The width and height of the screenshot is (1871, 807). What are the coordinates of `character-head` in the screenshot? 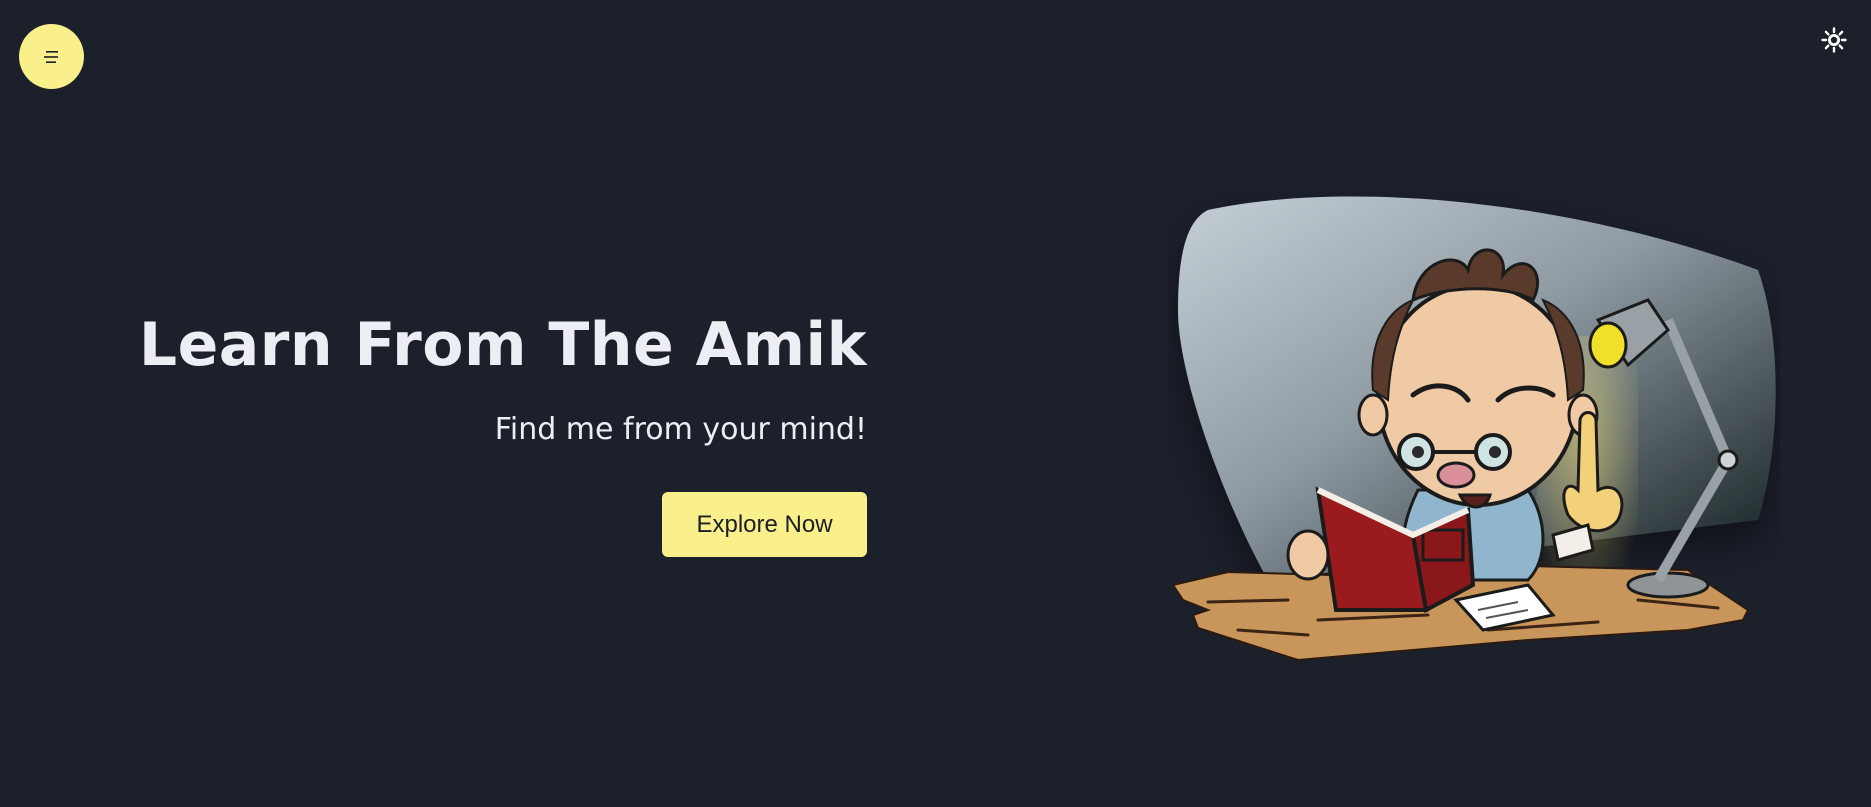 It's located at (1478, 395).